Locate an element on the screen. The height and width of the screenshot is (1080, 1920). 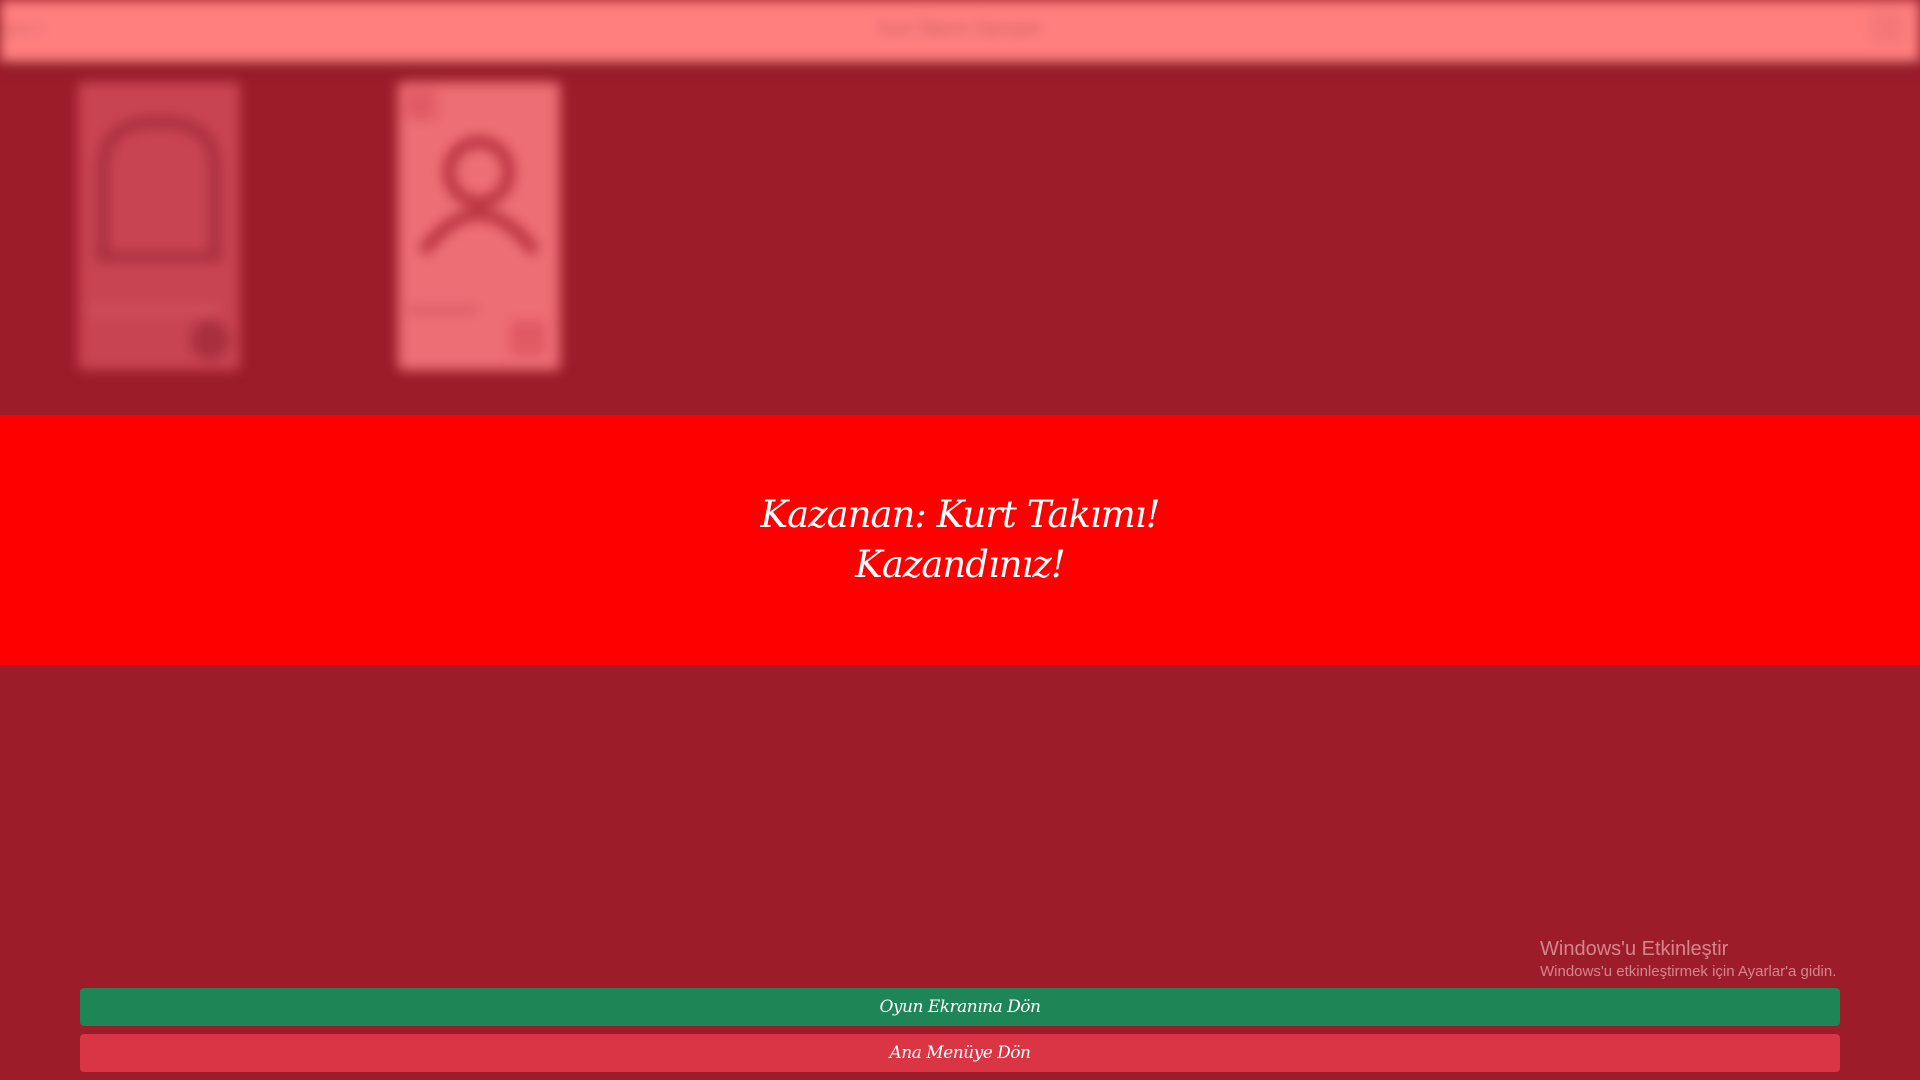
victory-text: Kazandınız! is located at coordinates (960, 564).